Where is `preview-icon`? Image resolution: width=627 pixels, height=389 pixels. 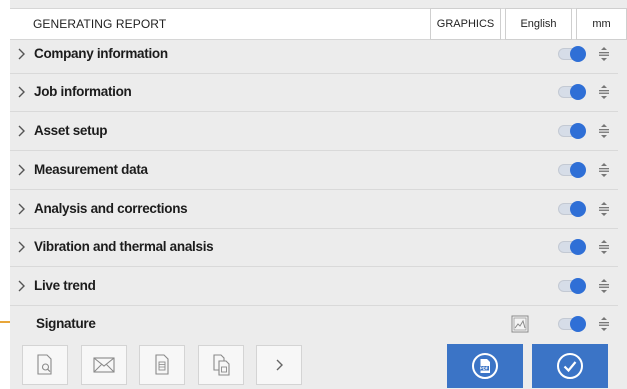 preview-icon is located at coordinates (44, 364).